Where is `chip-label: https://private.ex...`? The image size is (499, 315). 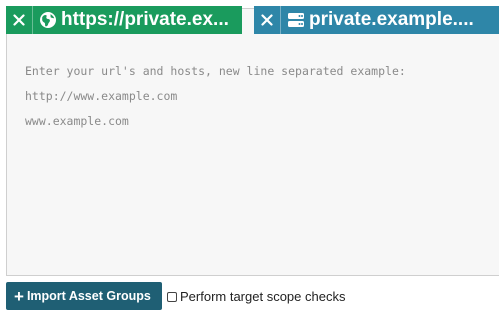 chip-label: https://private.ex... is located at coordinates (145, 19).